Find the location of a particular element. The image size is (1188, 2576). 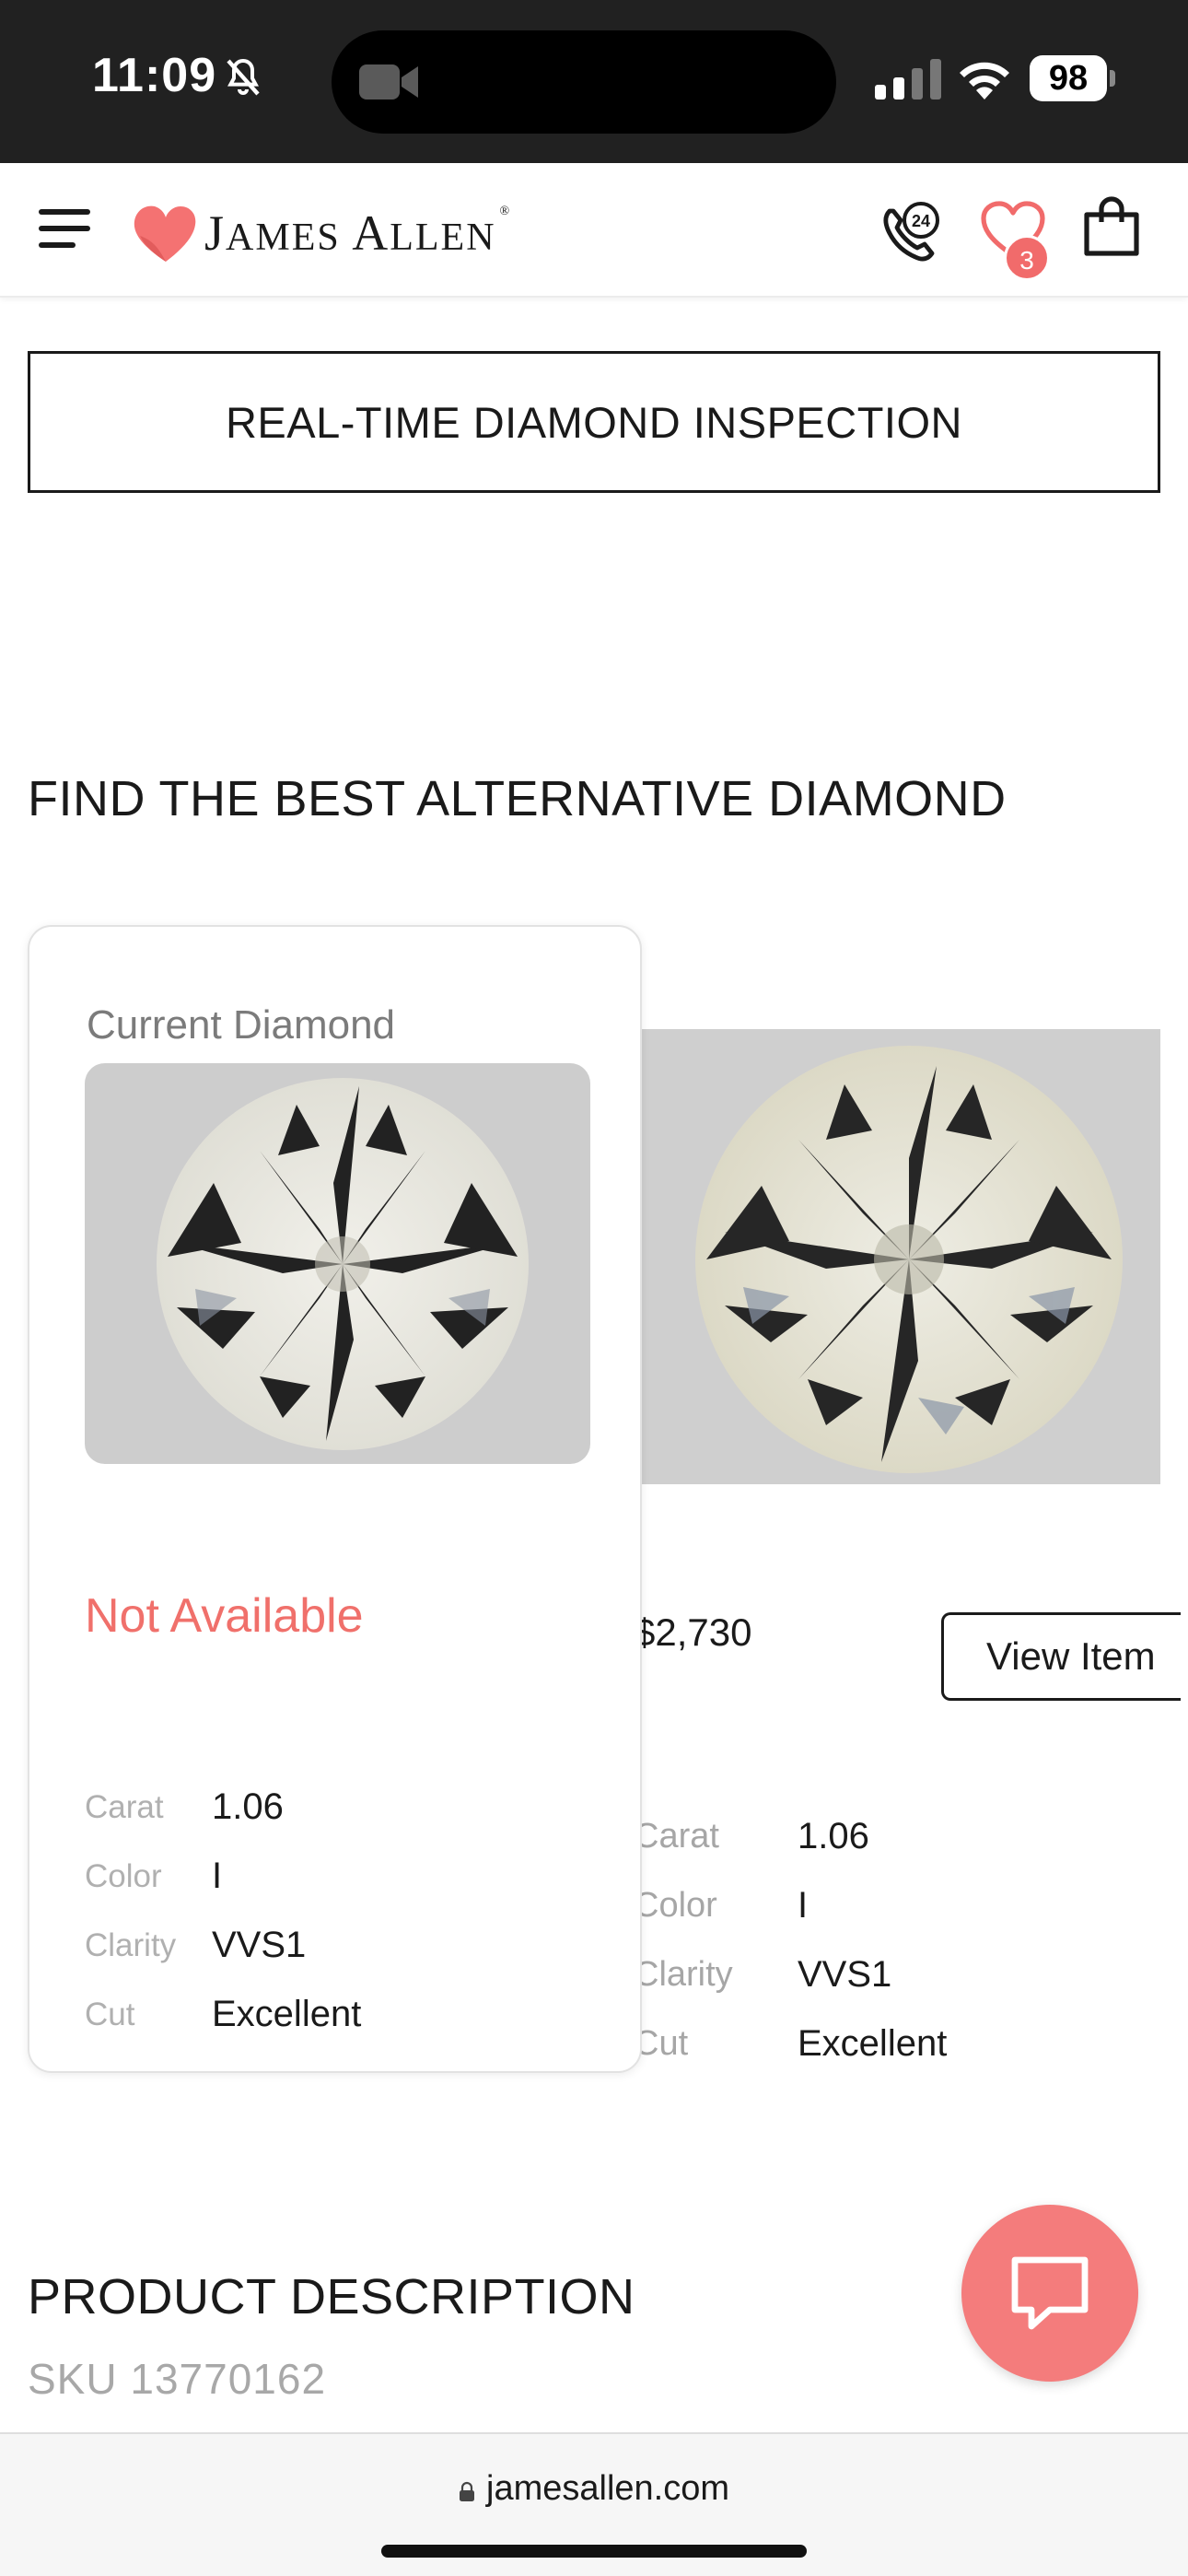

battery-indicator: 98 is located at coordinates (1072, 78).